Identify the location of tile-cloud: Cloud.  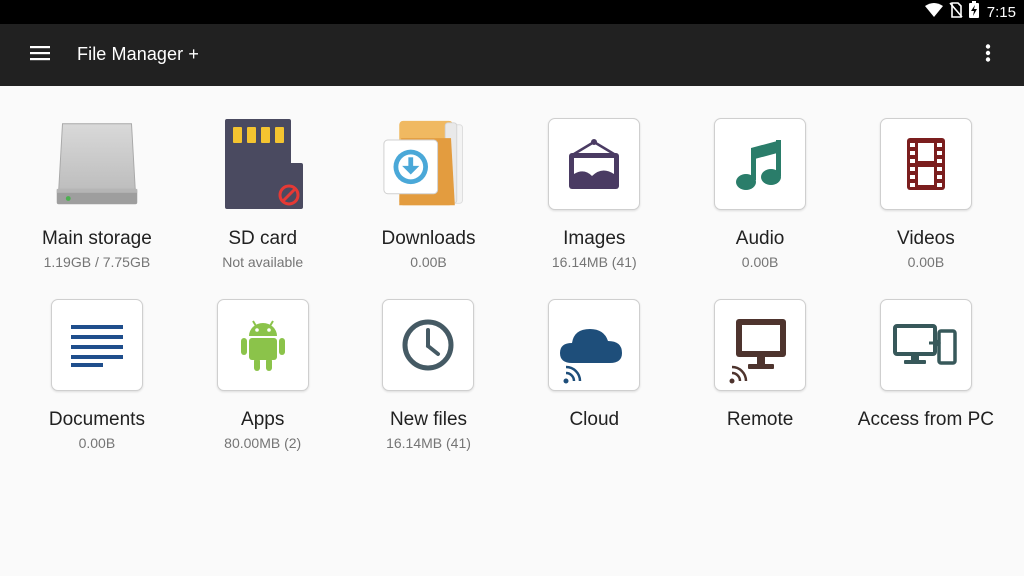
(594, 379).